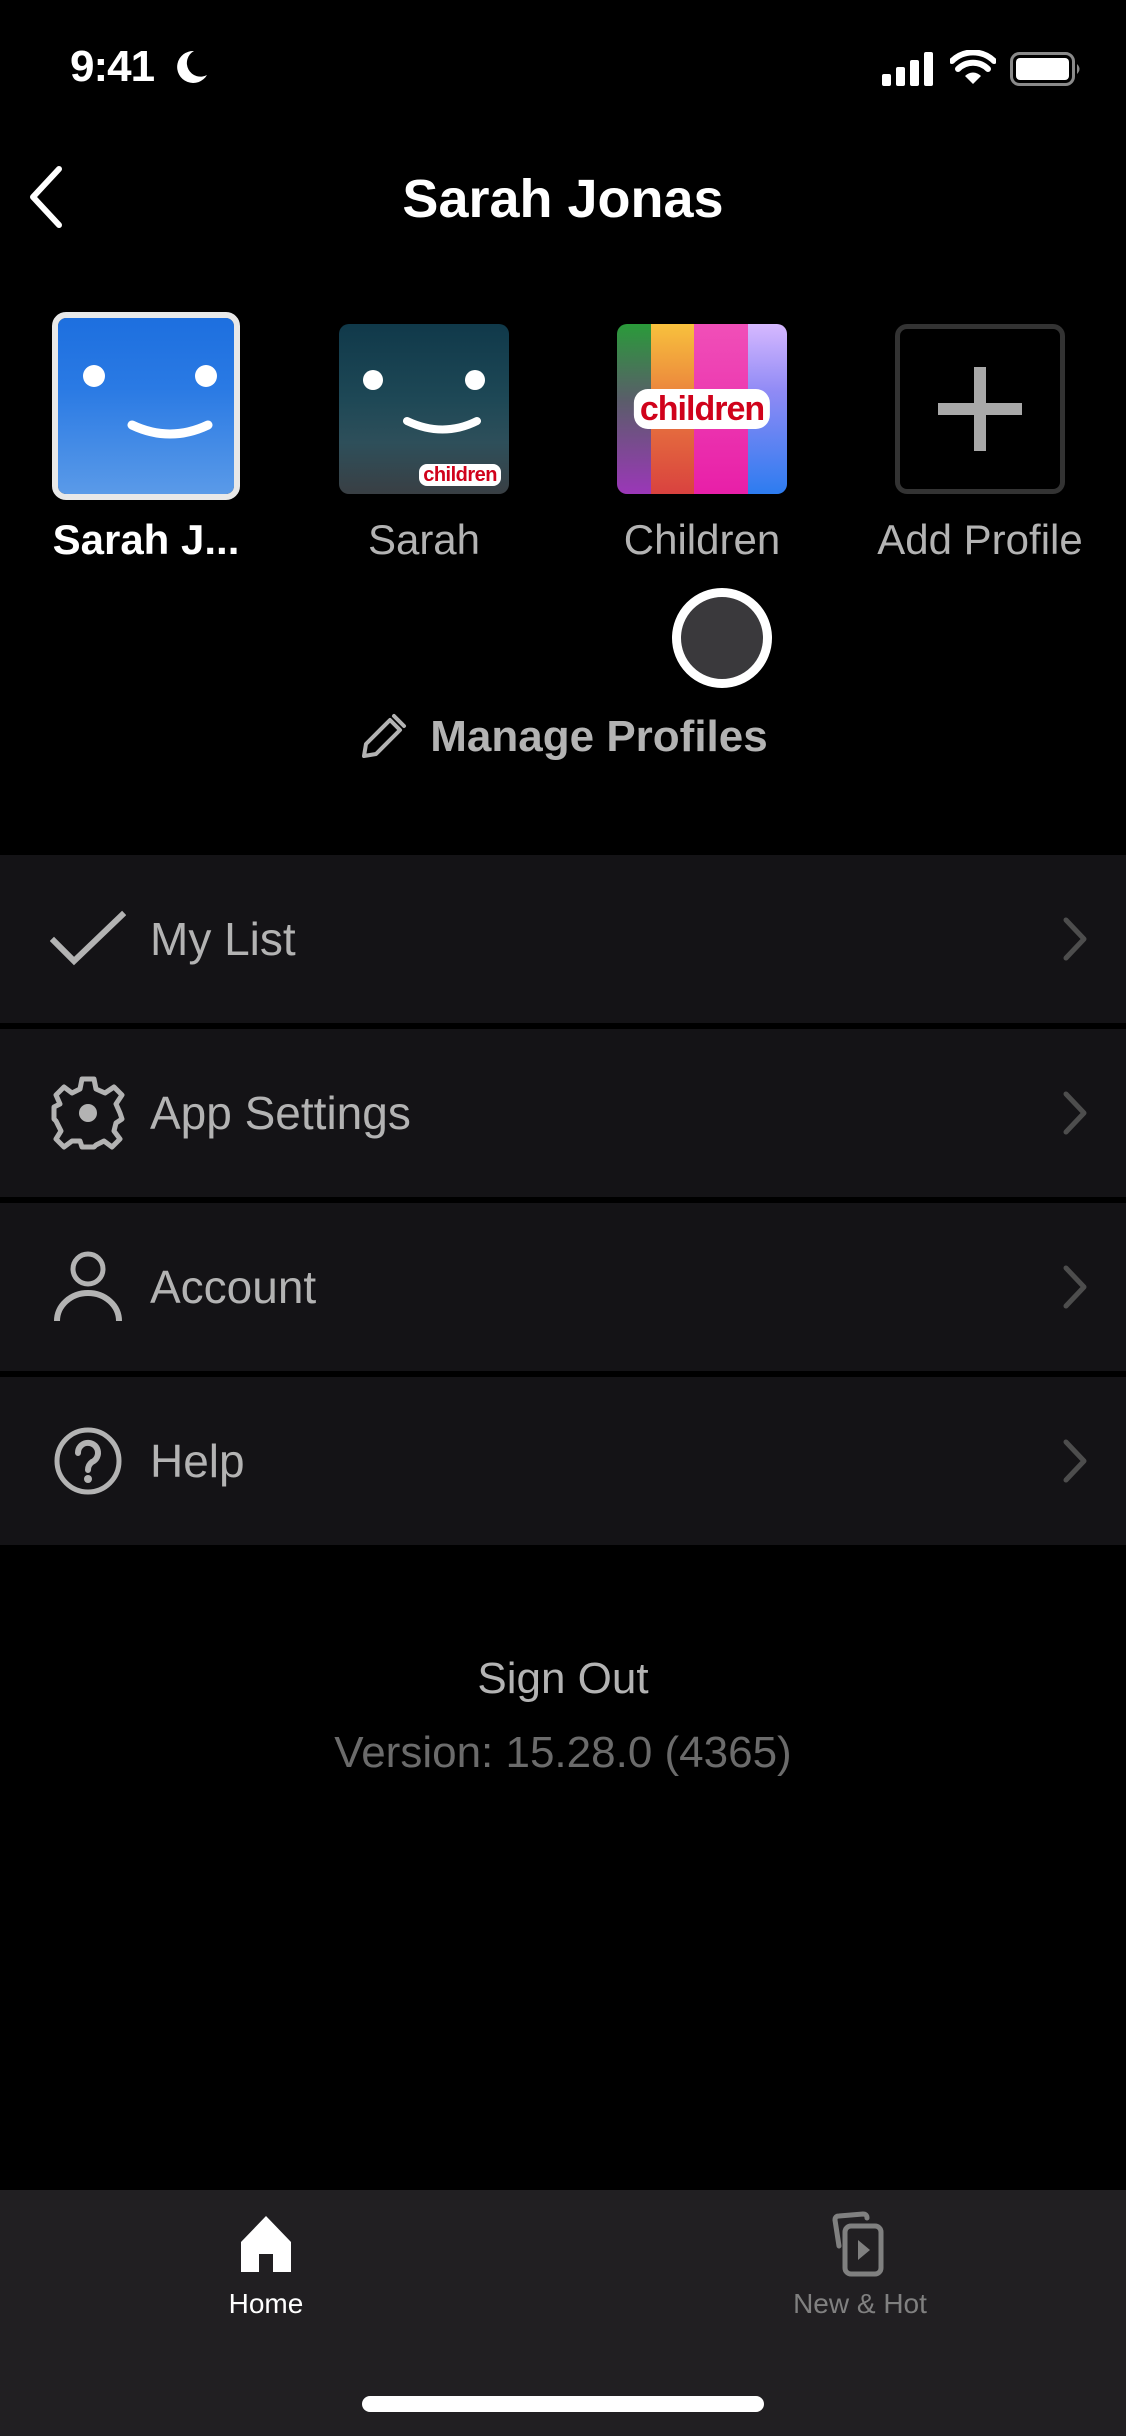 This screenshot has width=1126, height=2436. I want to click on wifi-icon, so click(973, 67).